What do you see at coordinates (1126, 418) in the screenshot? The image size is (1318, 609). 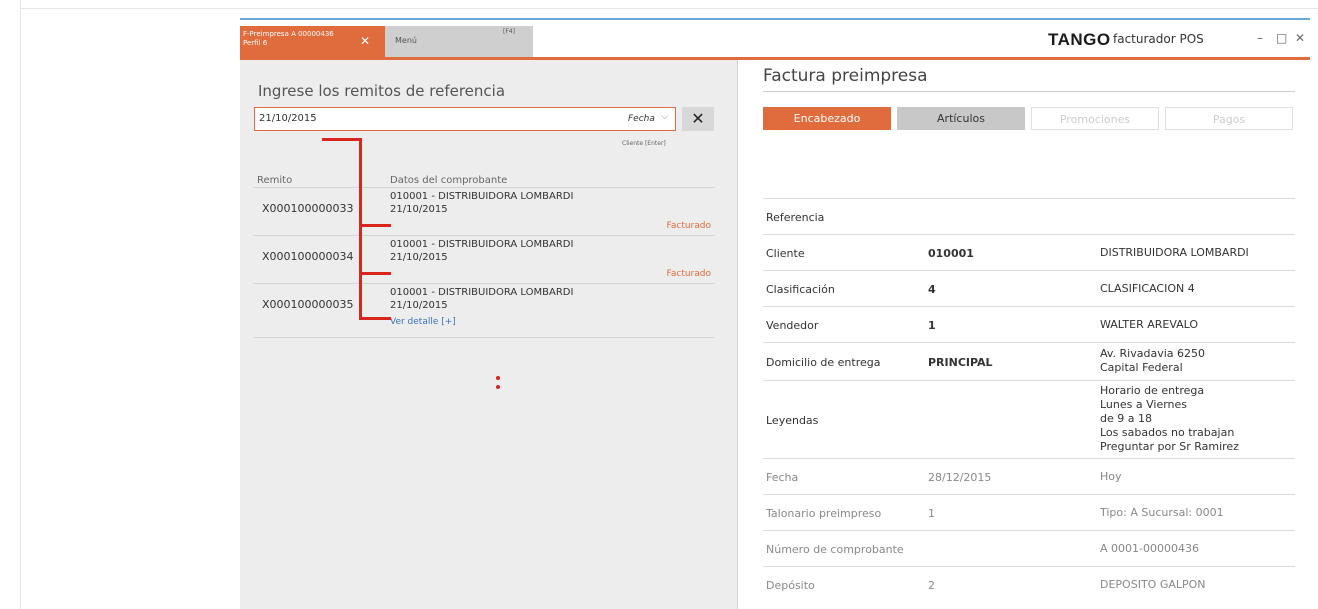 I see `legend-line: de 9 a 18` at bounding box center [1126, 418].